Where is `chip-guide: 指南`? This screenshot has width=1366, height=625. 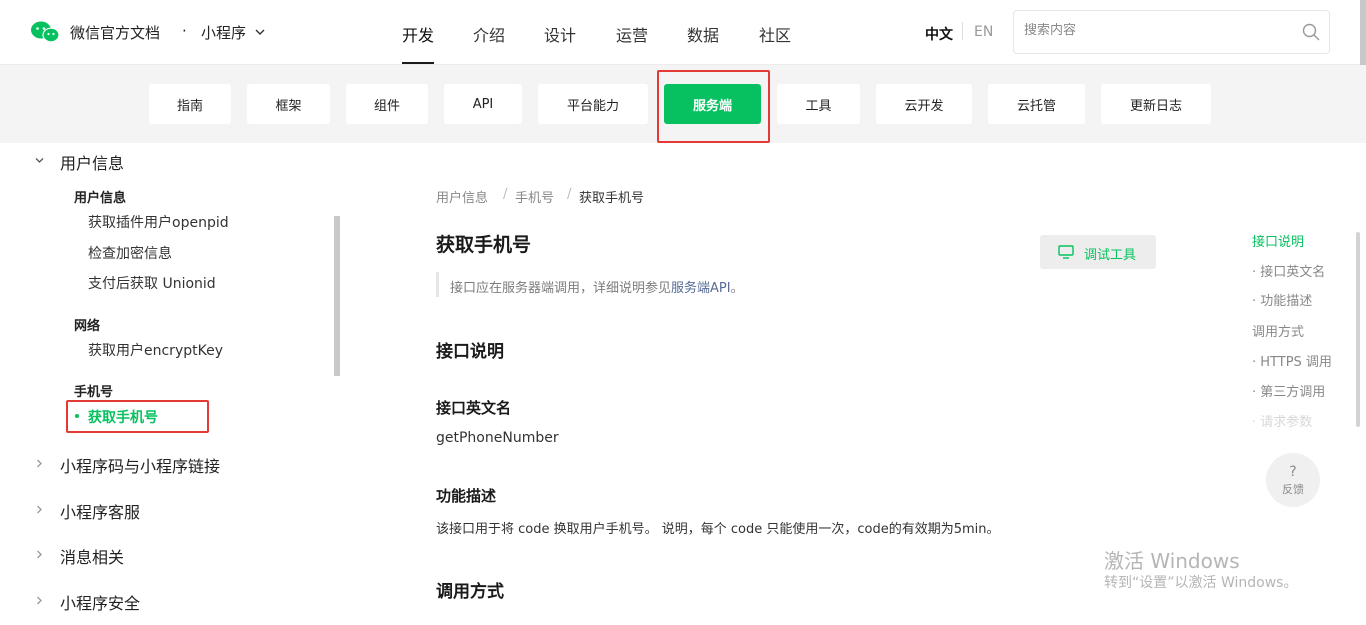
chip-guide: 指南 is located at coordinates (190, 104).